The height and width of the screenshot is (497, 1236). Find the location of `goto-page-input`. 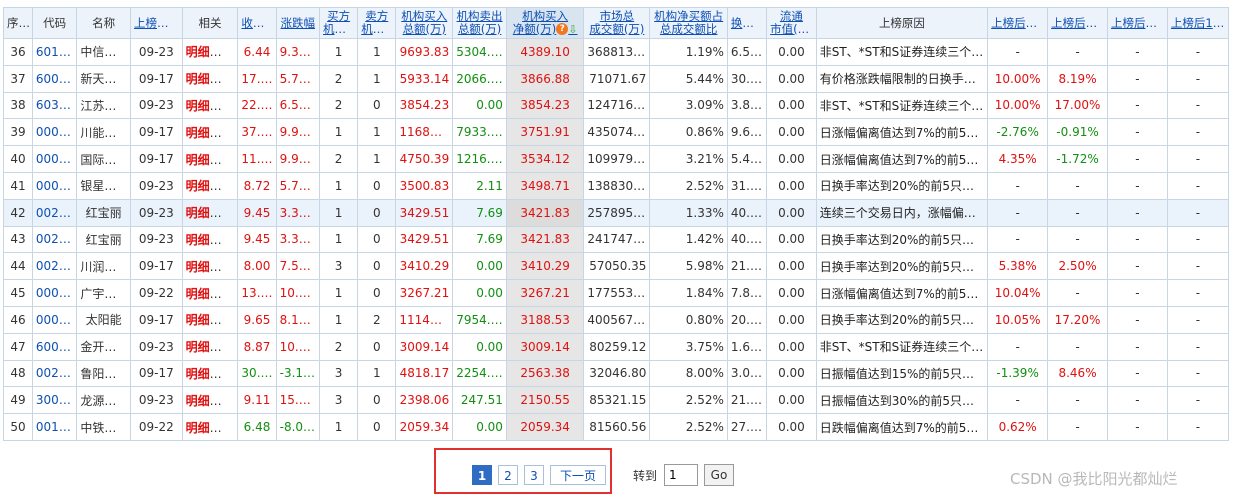

goto-page-input is located at coordinates (681, 475).